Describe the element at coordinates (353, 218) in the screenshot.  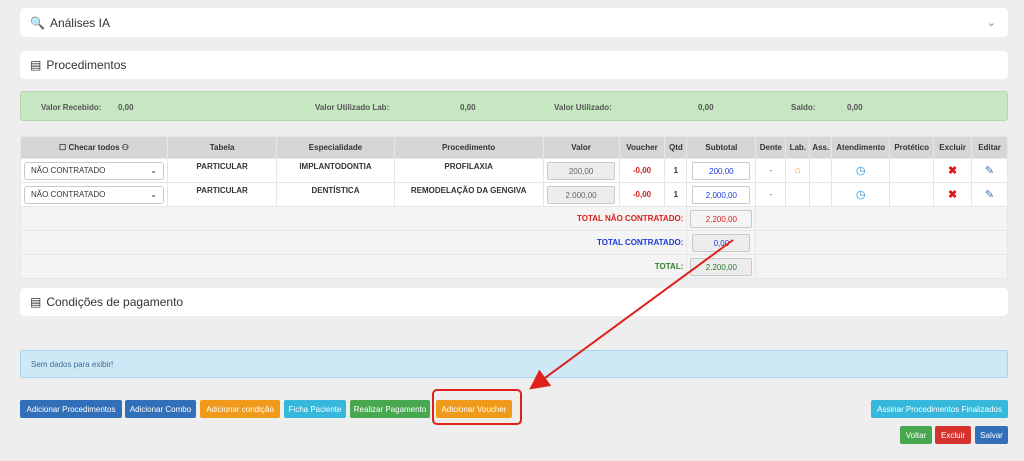
I see `total-nao-contratado-label: TOTAL NÃO CONTRATADO:` at that location.